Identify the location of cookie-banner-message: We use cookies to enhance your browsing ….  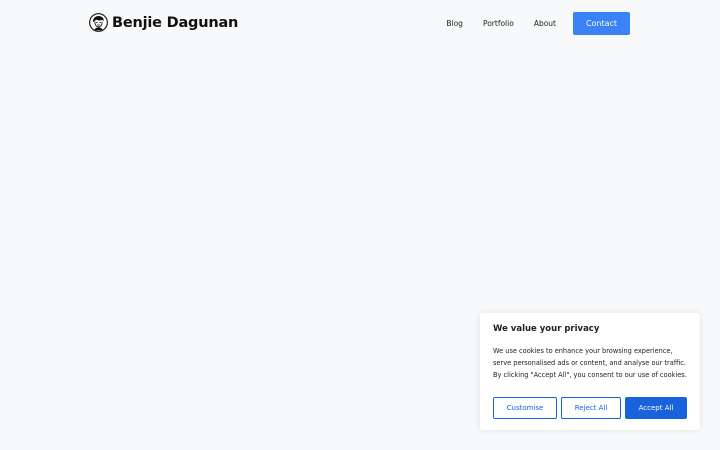
(590, 363).